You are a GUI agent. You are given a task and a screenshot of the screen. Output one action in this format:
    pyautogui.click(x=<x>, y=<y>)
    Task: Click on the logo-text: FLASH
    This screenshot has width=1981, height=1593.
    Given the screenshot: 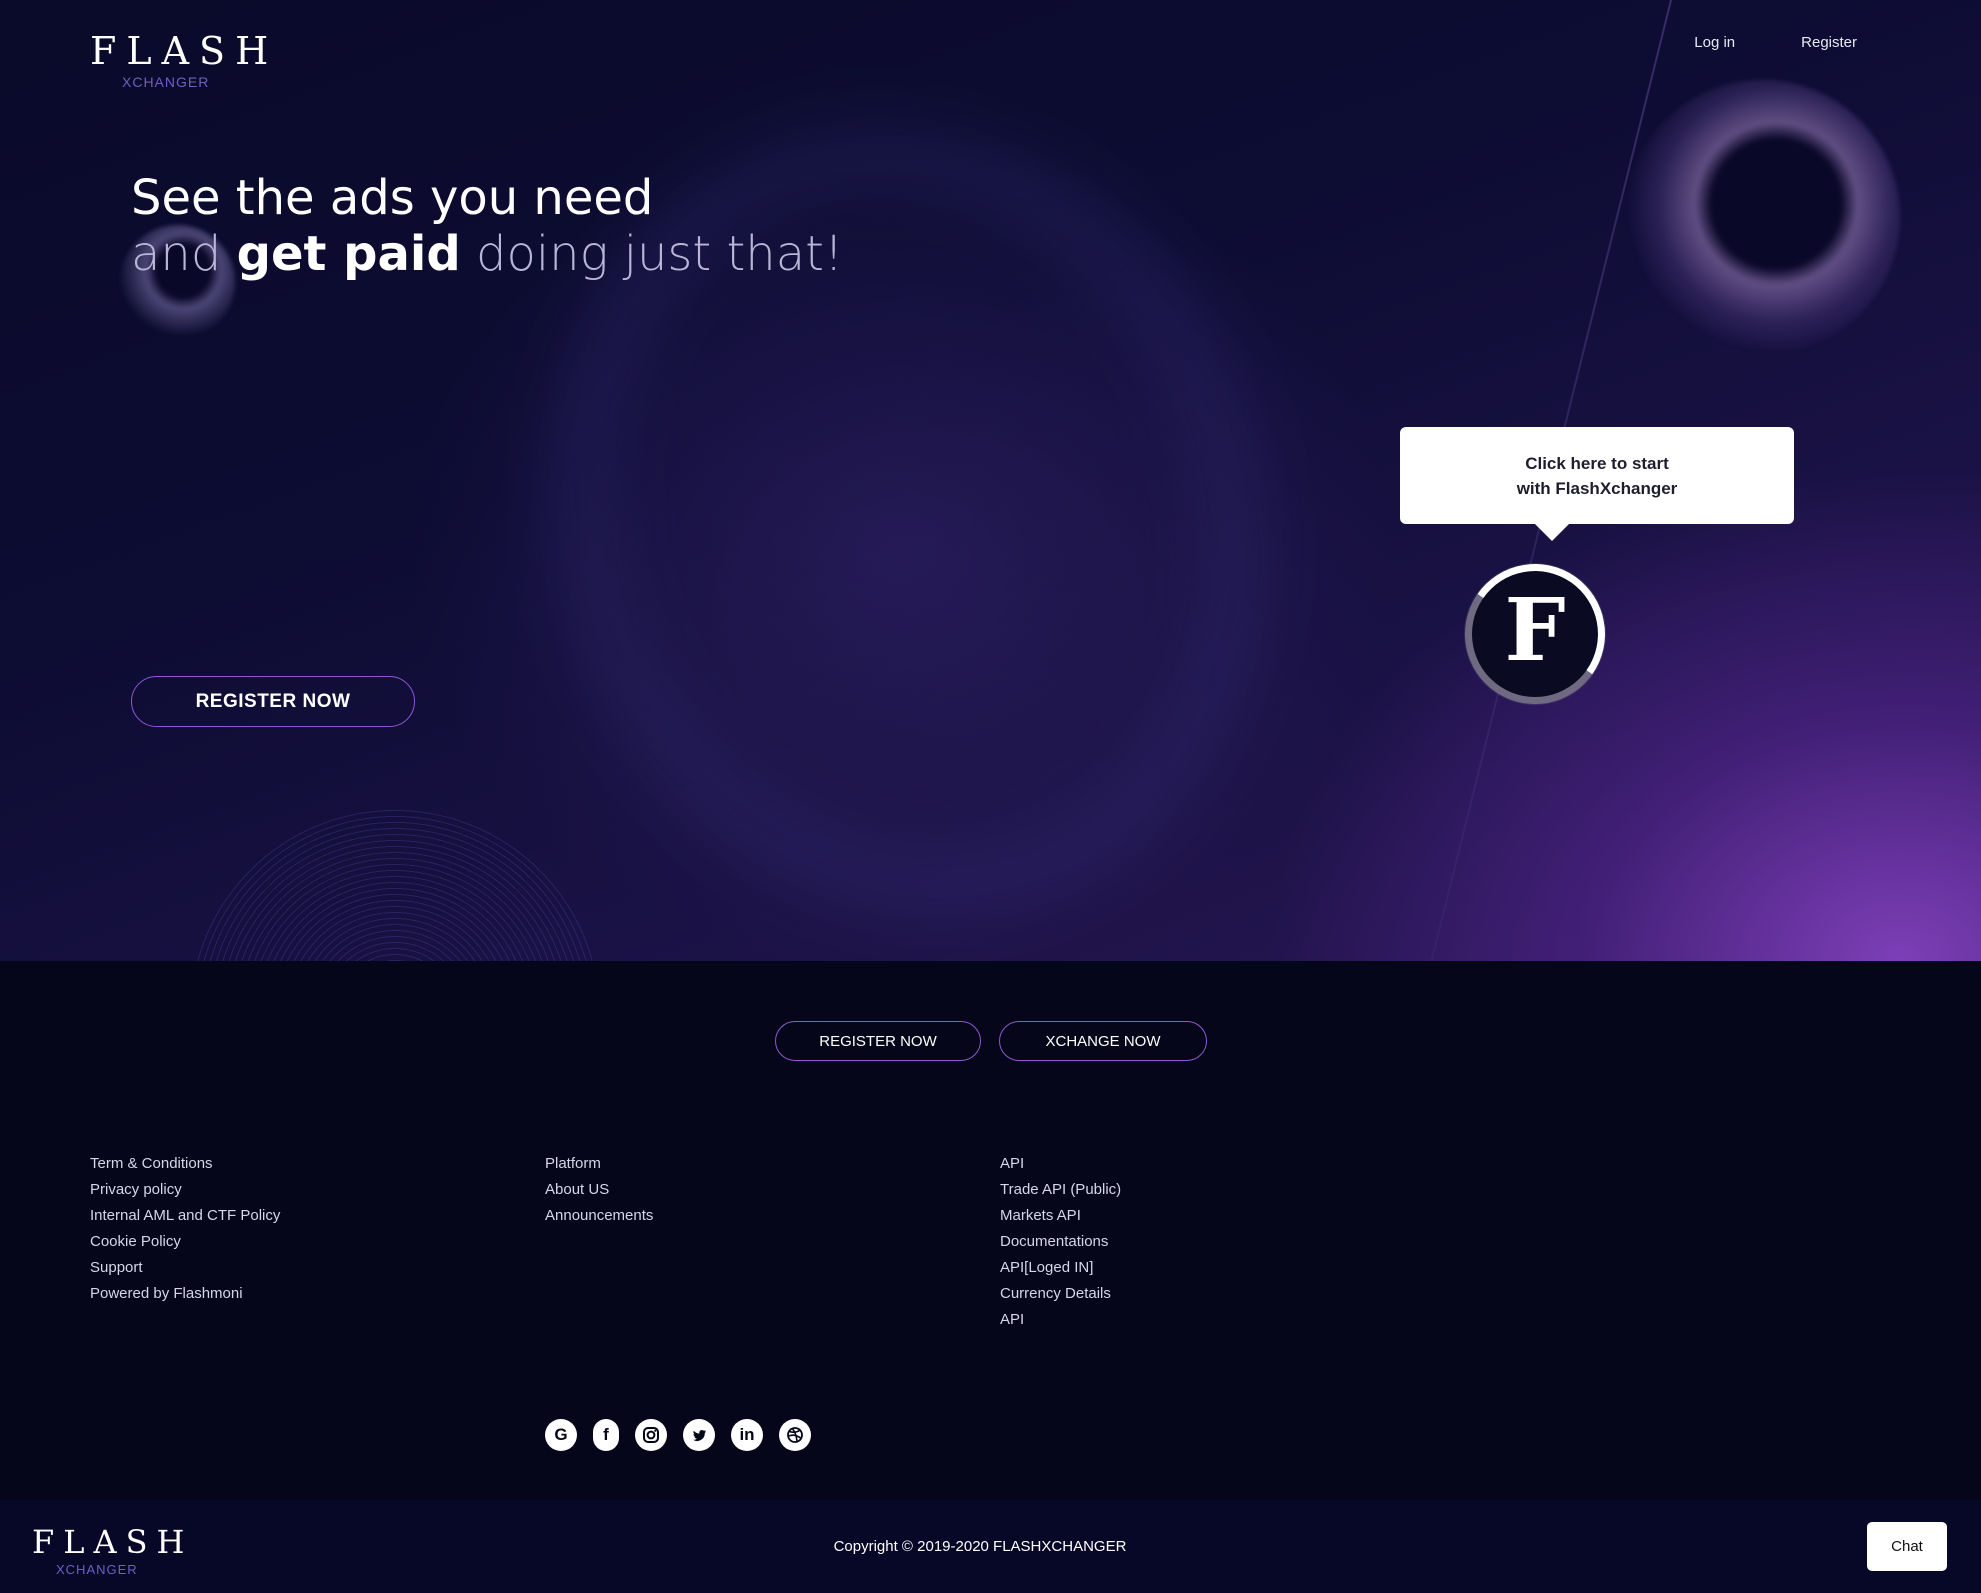 What is the action you would take?
    pyautogui.click(x=184, y=51)
    